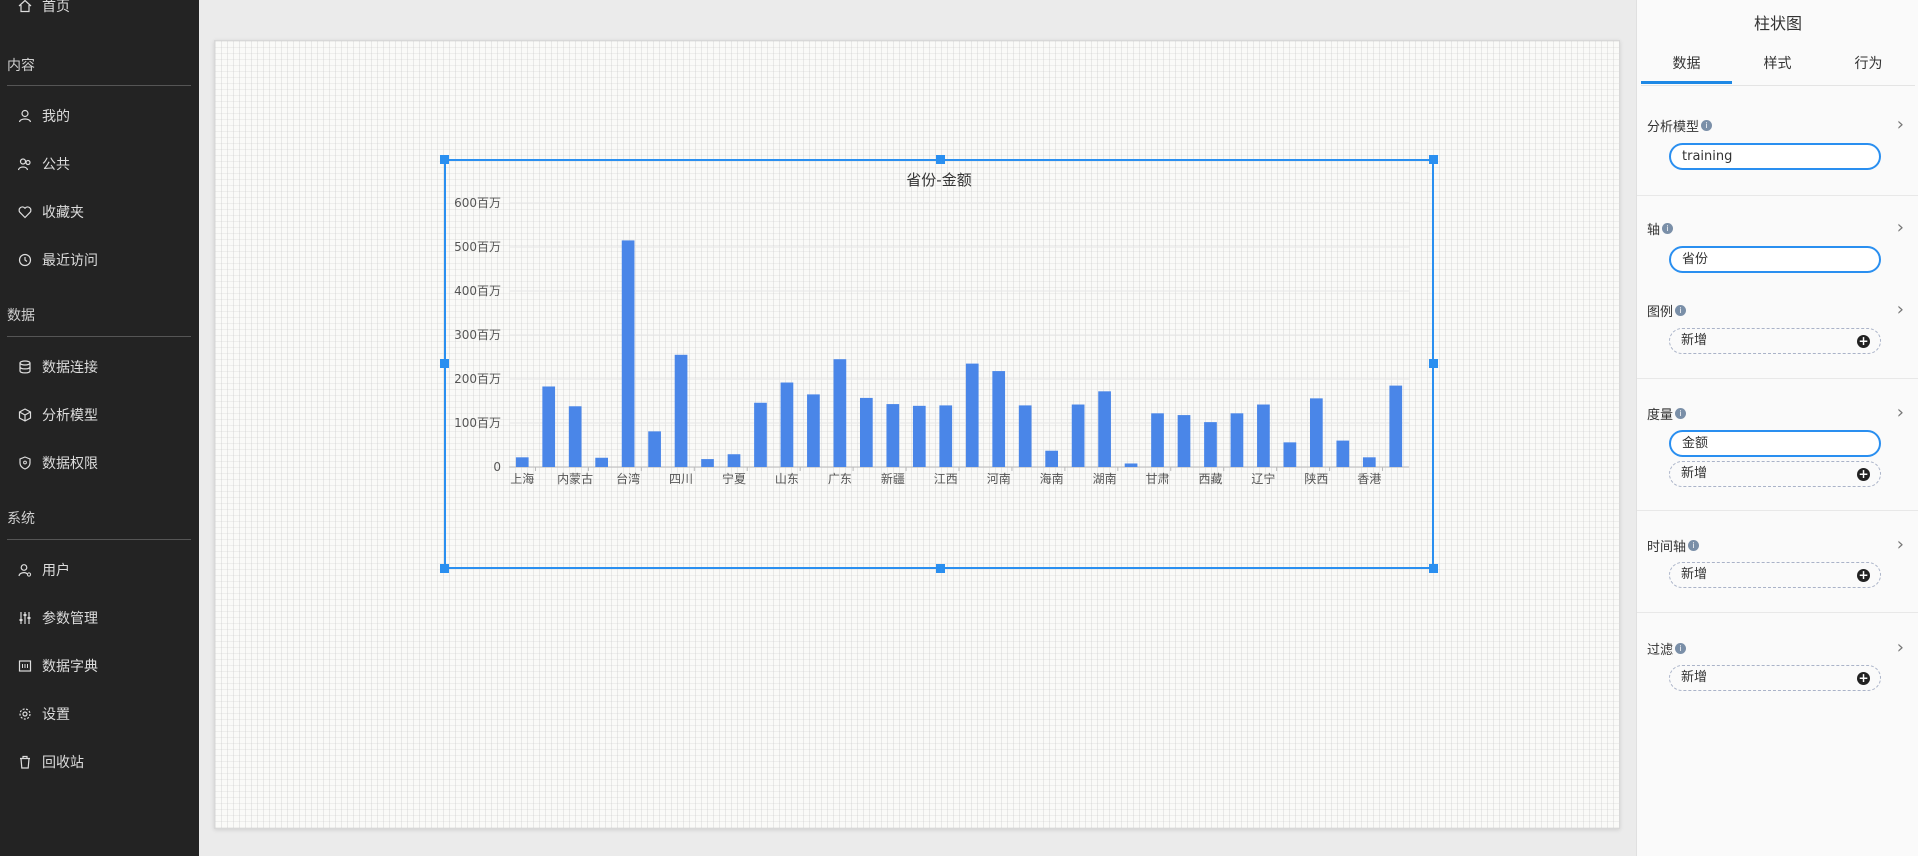 This screenshot has width=1918, height=856. Describe the element at coordinates (444, 568) in the screenshot. I see `resize-handle-bottom-left` at that location.